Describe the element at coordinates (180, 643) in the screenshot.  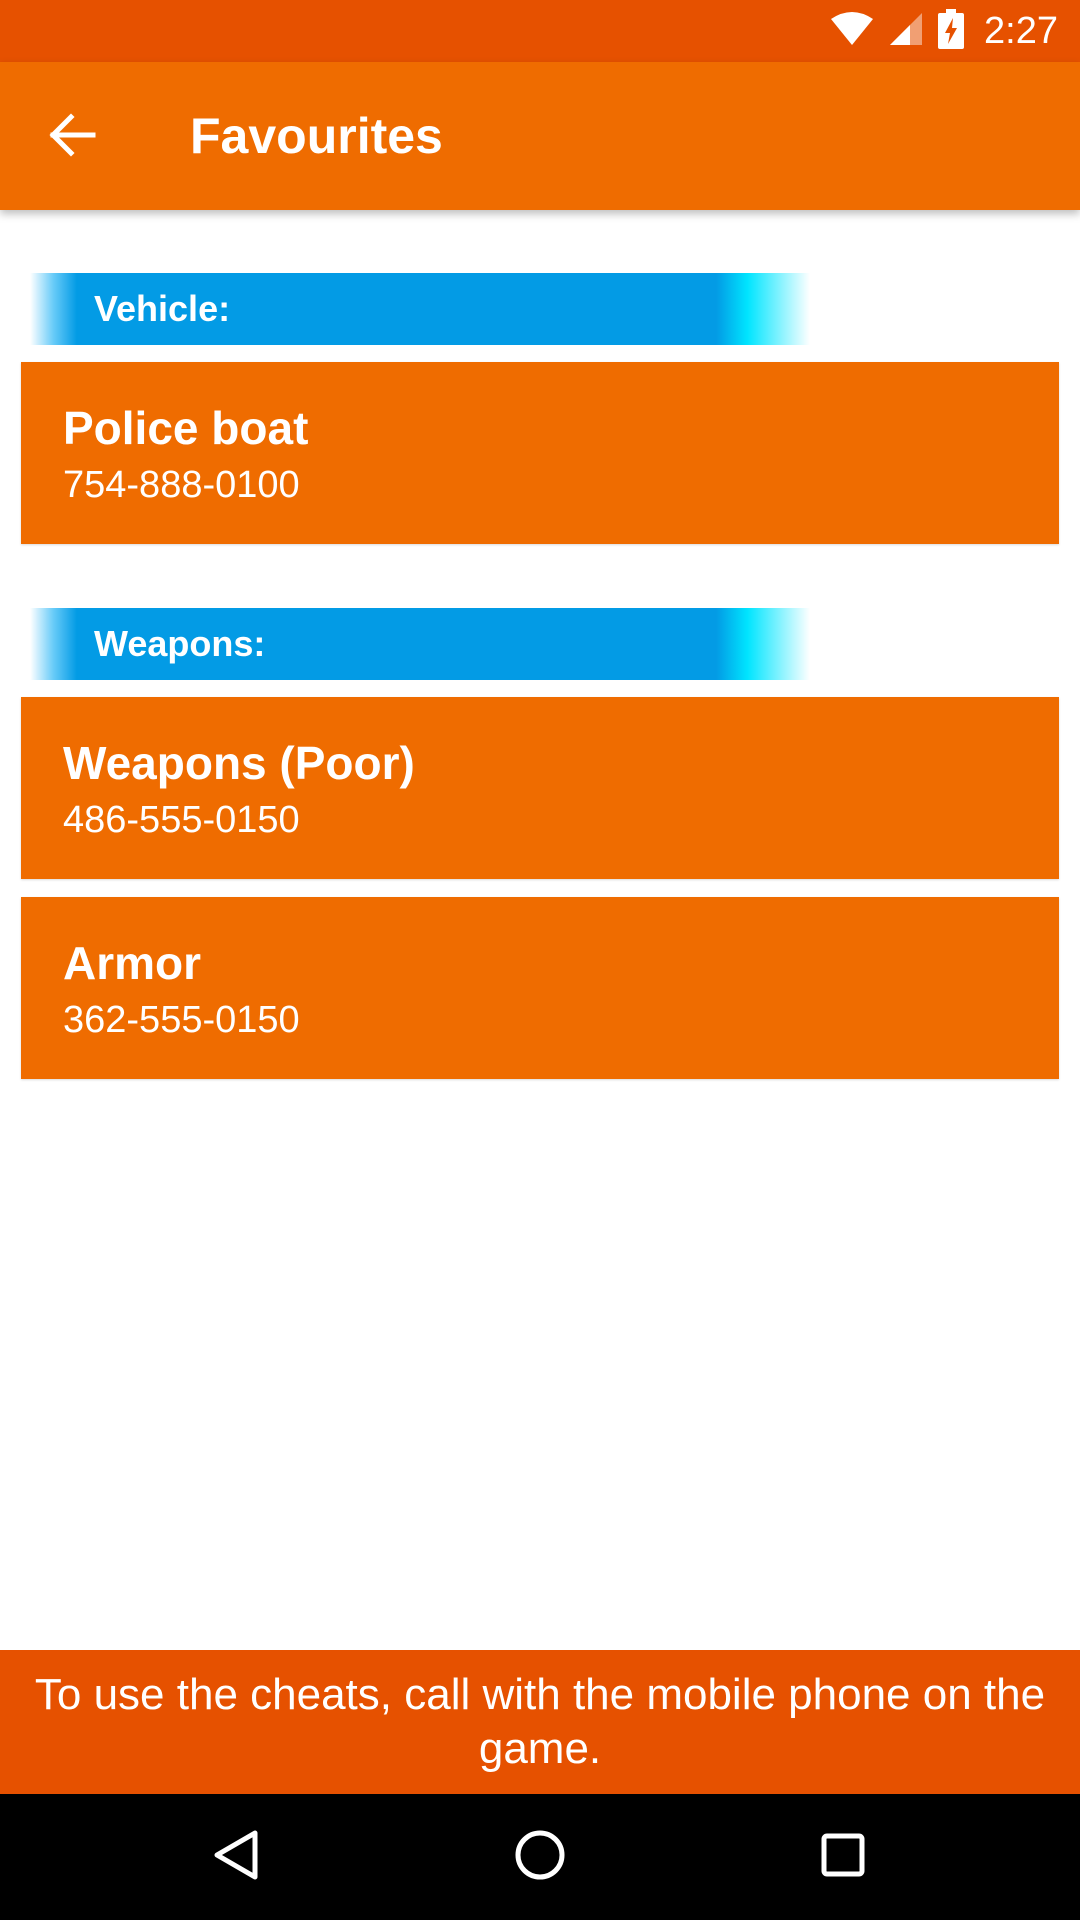
I see `section-label: Weapons:` at that location.